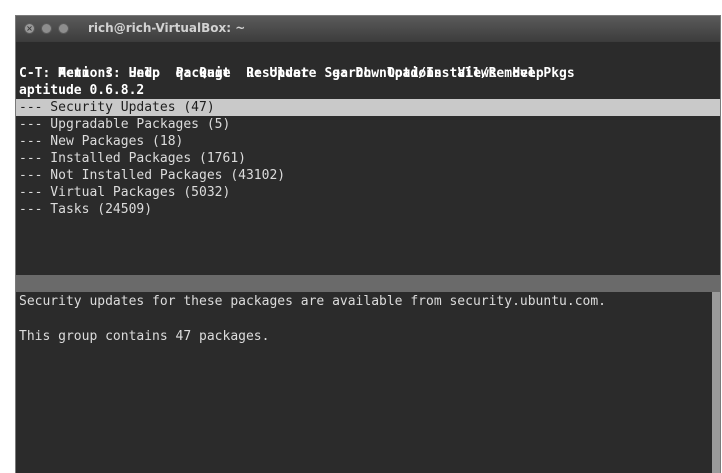 The image size is (722, 473). What do you see at coordinates (124, 124) in the screenshot?
I see `group-upgradable-packages: --- Upgradable Packages (5)` at bounding box center [124, 124].